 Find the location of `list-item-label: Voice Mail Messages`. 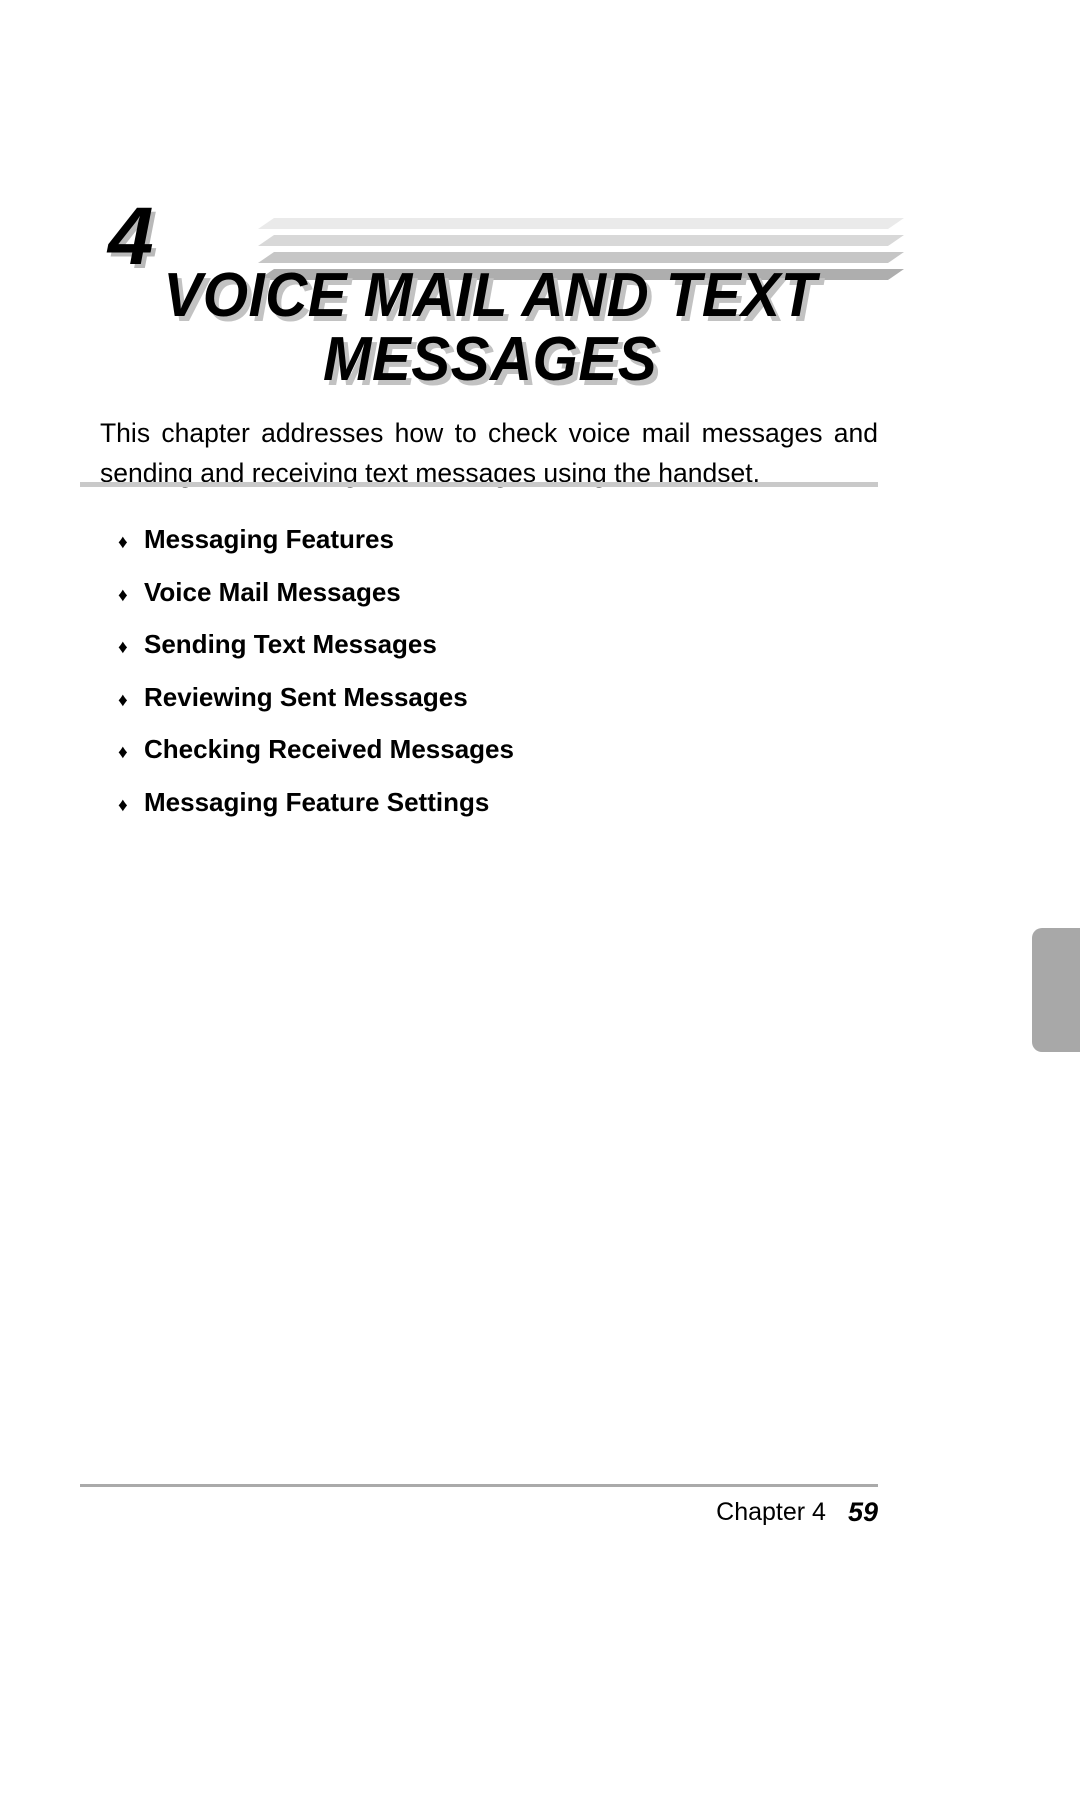

list-item-label: Voice Mail Messages is located at coordinates (272, 591).